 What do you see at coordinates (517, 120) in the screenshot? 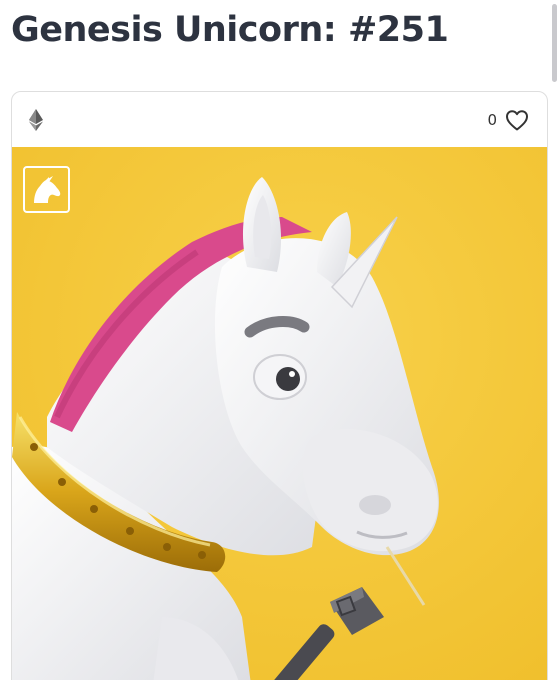
I see `heart-icon` at bounding box center [517, 120].